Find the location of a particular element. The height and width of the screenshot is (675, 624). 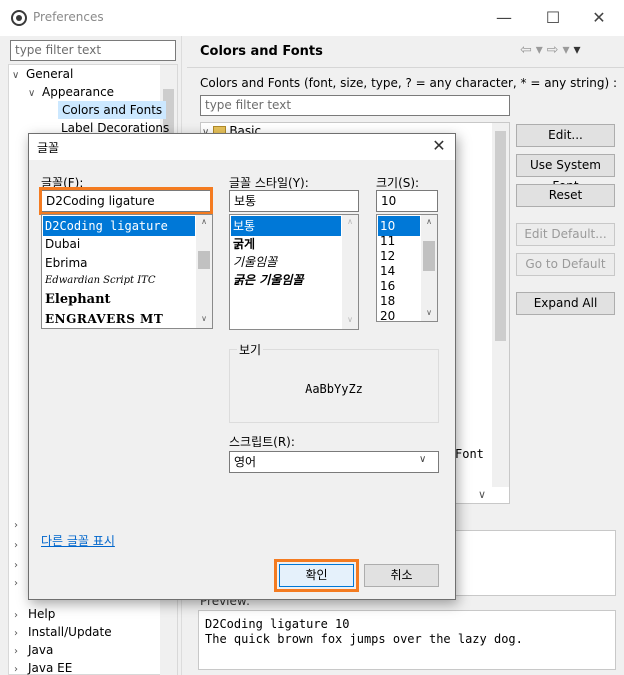

style-option-regular: 보통 is located at coordinates (286, 226).